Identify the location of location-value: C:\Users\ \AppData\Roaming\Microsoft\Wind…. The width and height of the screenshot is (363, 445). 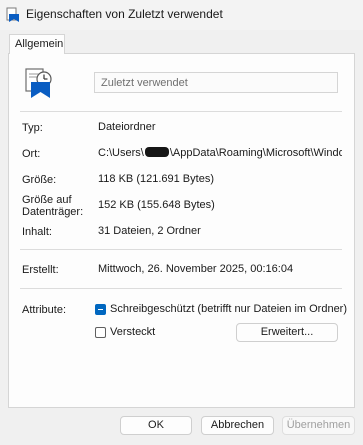
(220, 154).